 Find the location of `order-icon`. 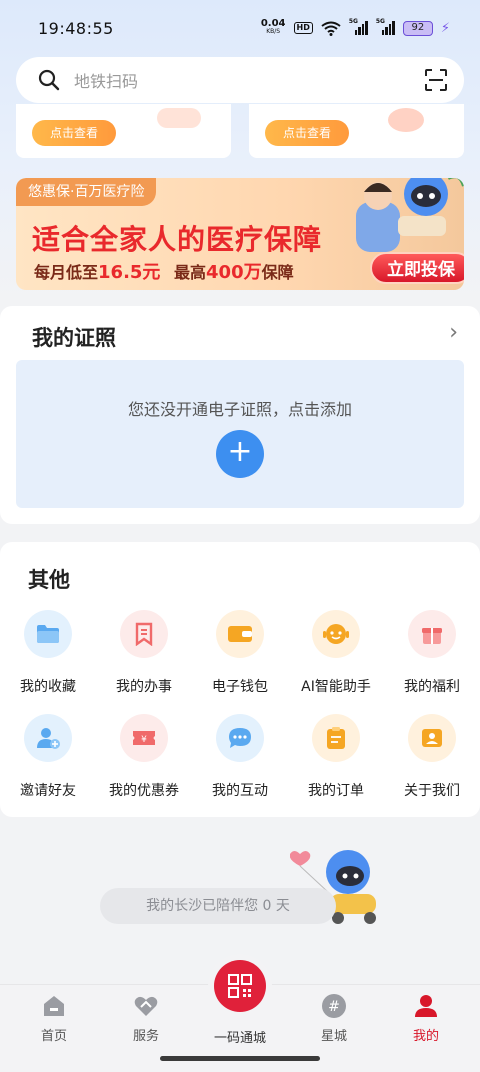

order-icon is located at coordinates (336, 738).